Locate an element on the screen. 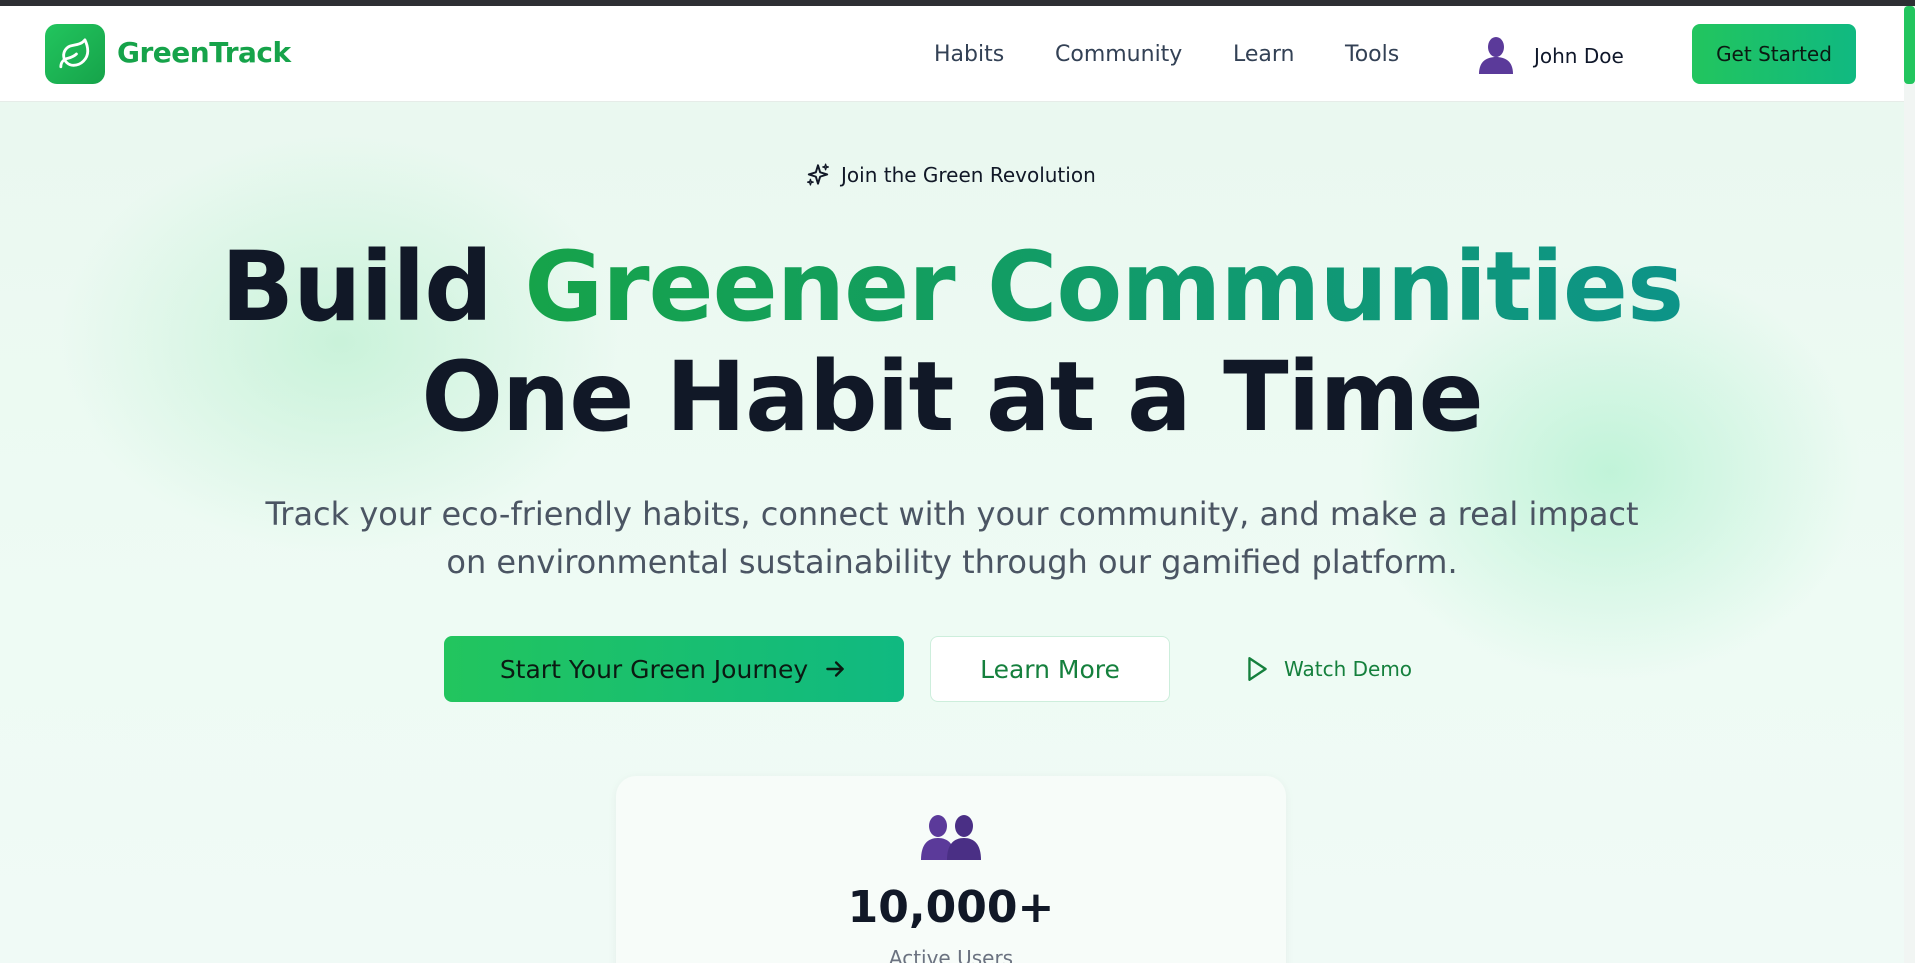  start-journey-label: Start Your Green Journey is located at coordinates (654, 669).